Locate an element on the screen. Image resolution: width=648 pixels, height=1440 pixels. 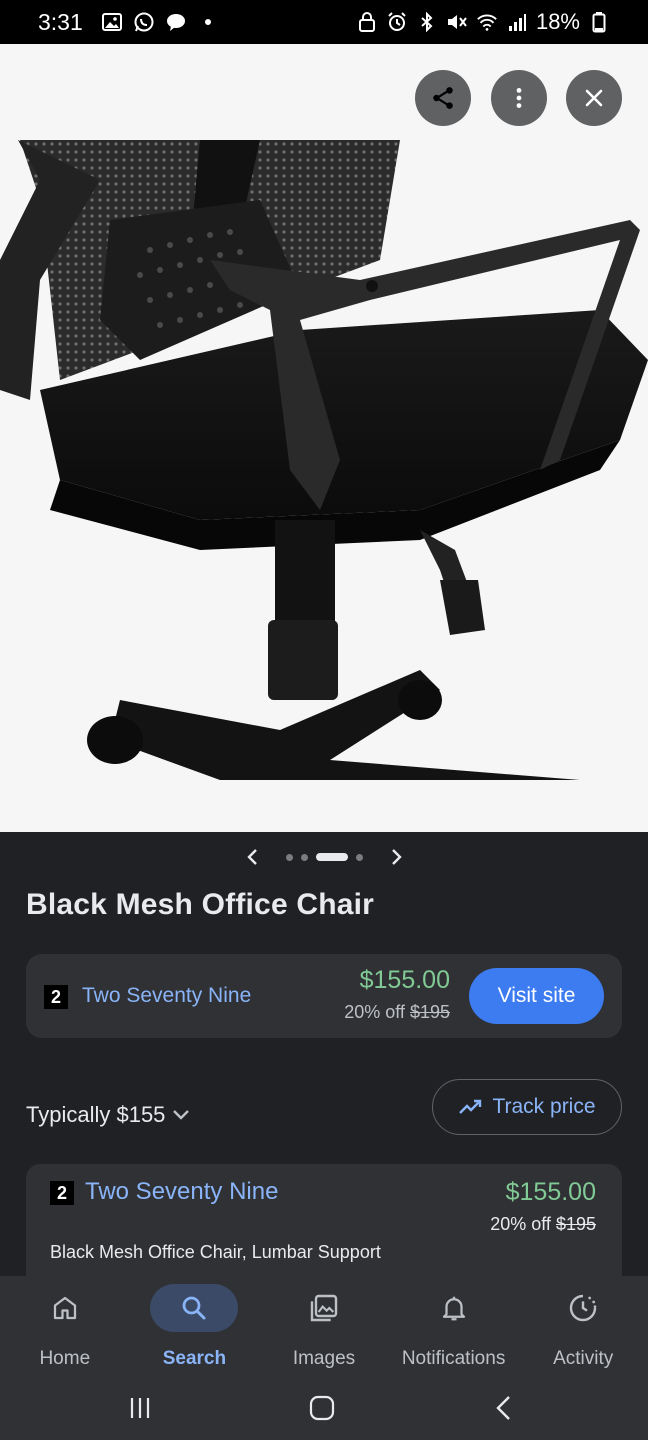
visit-site-button: Visit site is located at coordinates (536, 996).